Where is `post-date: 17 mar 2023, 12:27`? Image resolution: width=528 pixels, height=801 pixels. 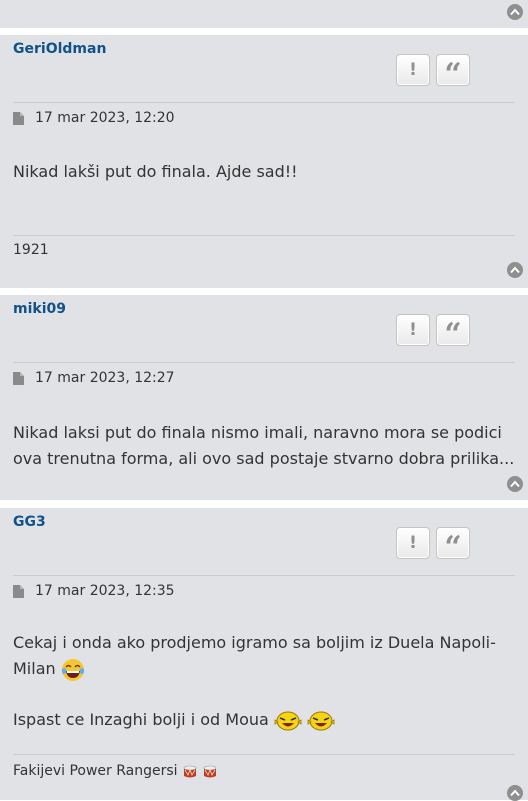 post-date: 17 mar 2023, 12:27 is located at coordinates (105, 378).